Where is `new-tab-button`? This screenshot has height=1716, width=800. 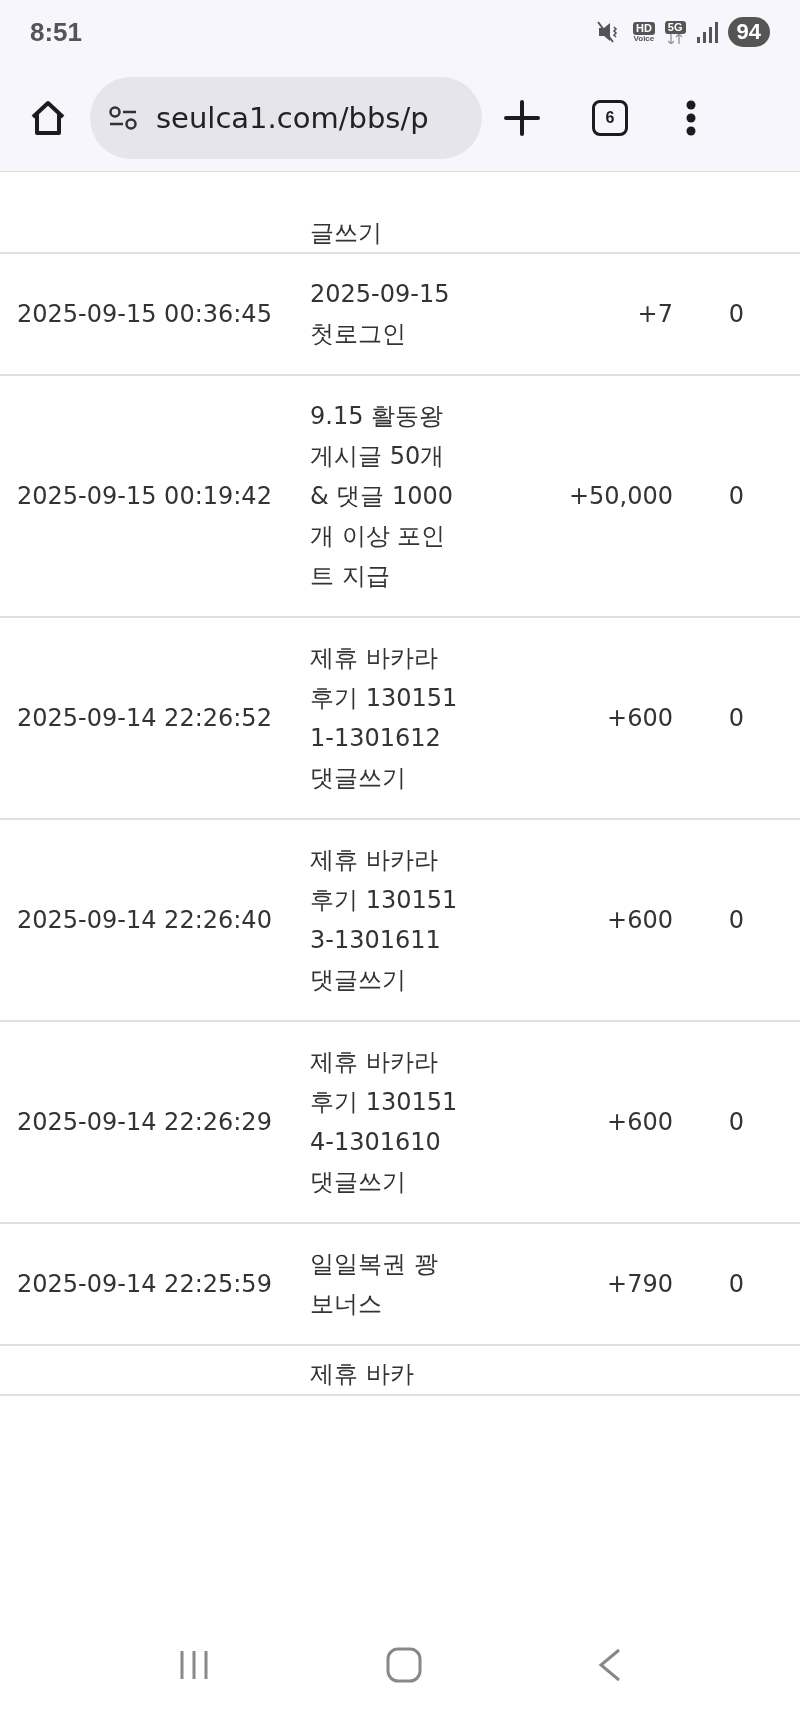 new-tab-button is located at coordinates (522, 117).